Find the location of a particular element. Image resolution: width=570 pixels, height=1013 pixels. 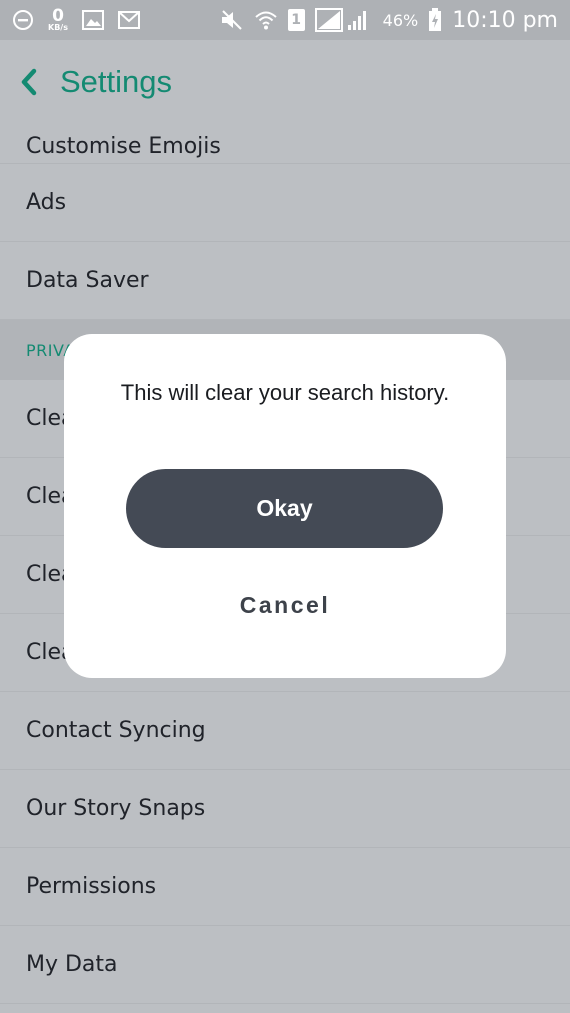

page-title: Settings is located at coordinates (116, 81).